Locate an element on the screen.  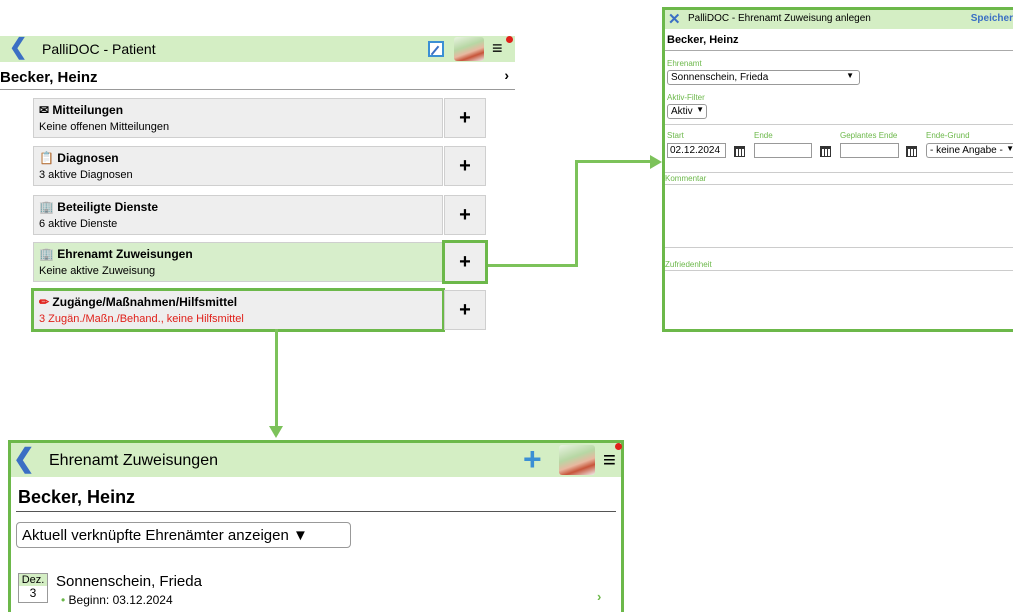
list-patient-name: Becker, Heinz is located at coordinates (77, 497).